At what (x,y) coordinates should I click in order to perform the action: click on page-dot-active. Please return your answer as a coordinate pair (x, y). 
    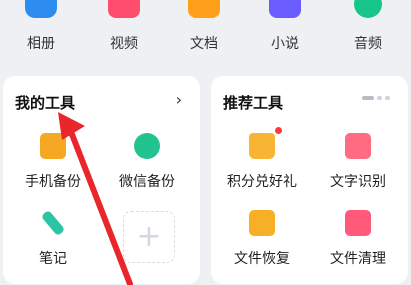
    Looking at the image, I should click on (368, 98).